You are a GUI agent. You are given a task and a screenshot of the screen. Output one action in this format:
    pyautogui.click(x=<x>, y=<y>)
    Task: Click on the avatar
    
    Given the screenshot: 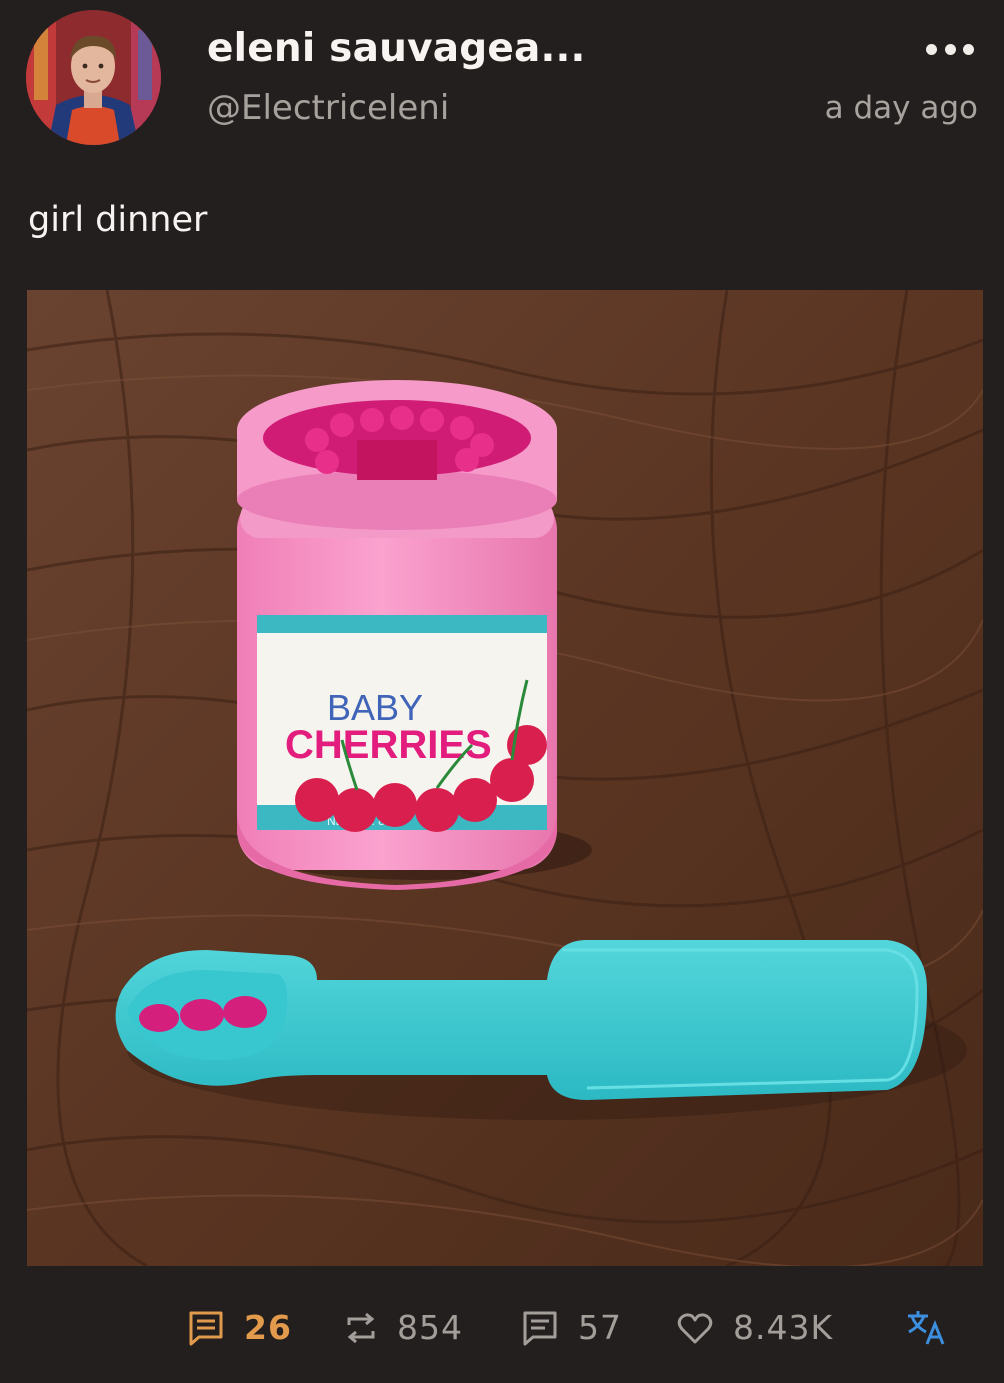 What is the action you would take?
    pyautogui.click(x=93, y=77)
    